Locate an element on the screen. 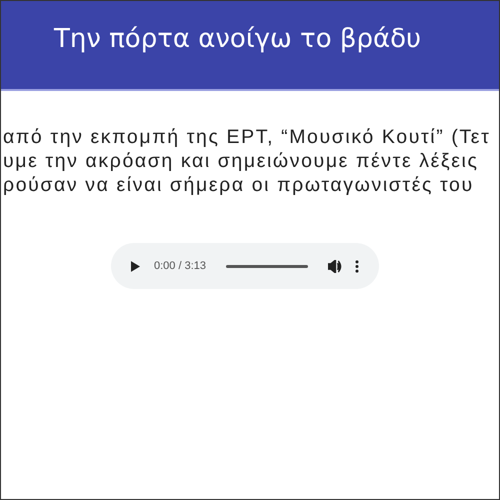  volume-icon is located at coordinates (335, 266).